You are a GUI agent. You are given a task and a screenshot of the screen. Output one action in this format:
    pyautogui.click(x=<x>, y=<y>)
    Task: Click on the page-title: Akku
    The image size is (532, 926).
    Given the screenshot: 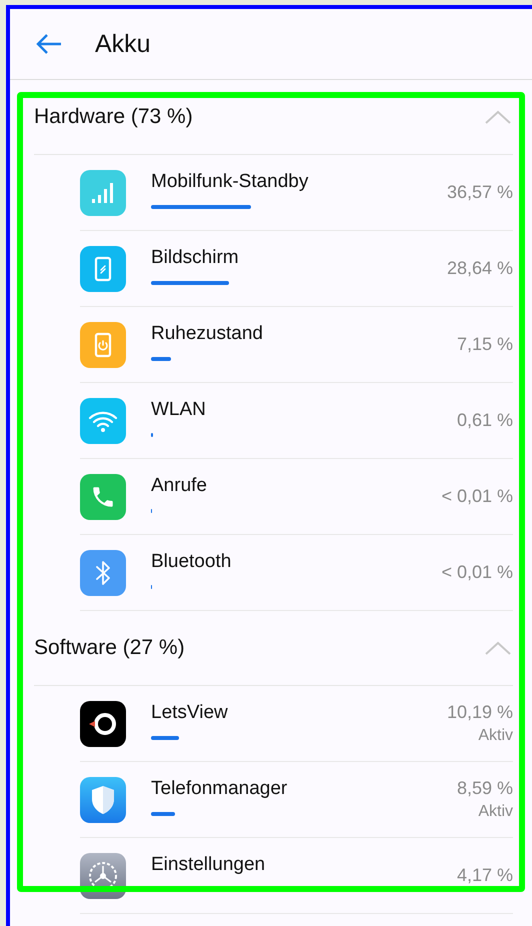 What is the action you would take?
    pyautogui.click(x=123, y=44)
    